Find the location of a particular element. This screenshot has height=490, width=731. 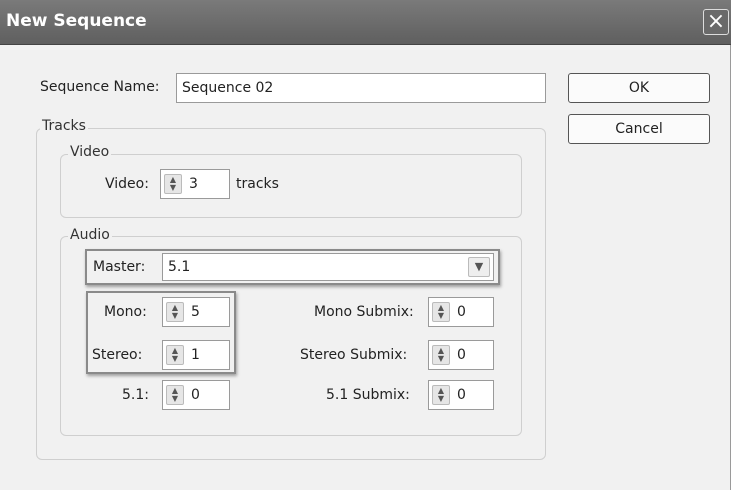

five-one-label: 5.1: is located at coordinates (135, 395).